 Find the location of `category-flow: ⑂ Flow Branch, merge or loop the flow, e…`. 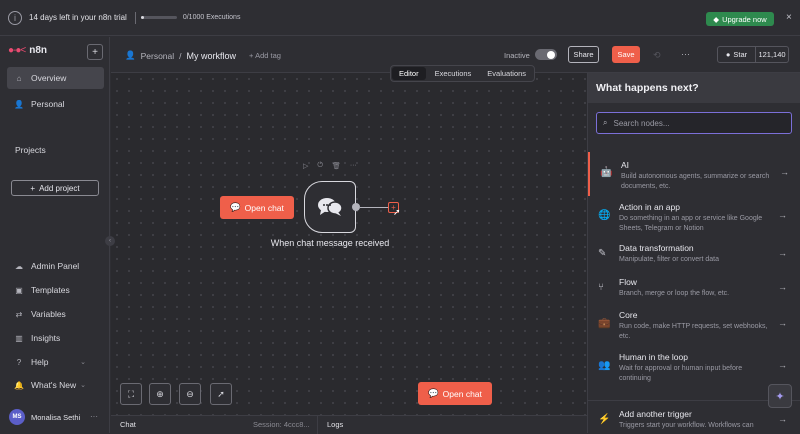

category-flow: ⑂ Flow Branch, merge or loop the flow, e… is located at coordinates (694, 287).